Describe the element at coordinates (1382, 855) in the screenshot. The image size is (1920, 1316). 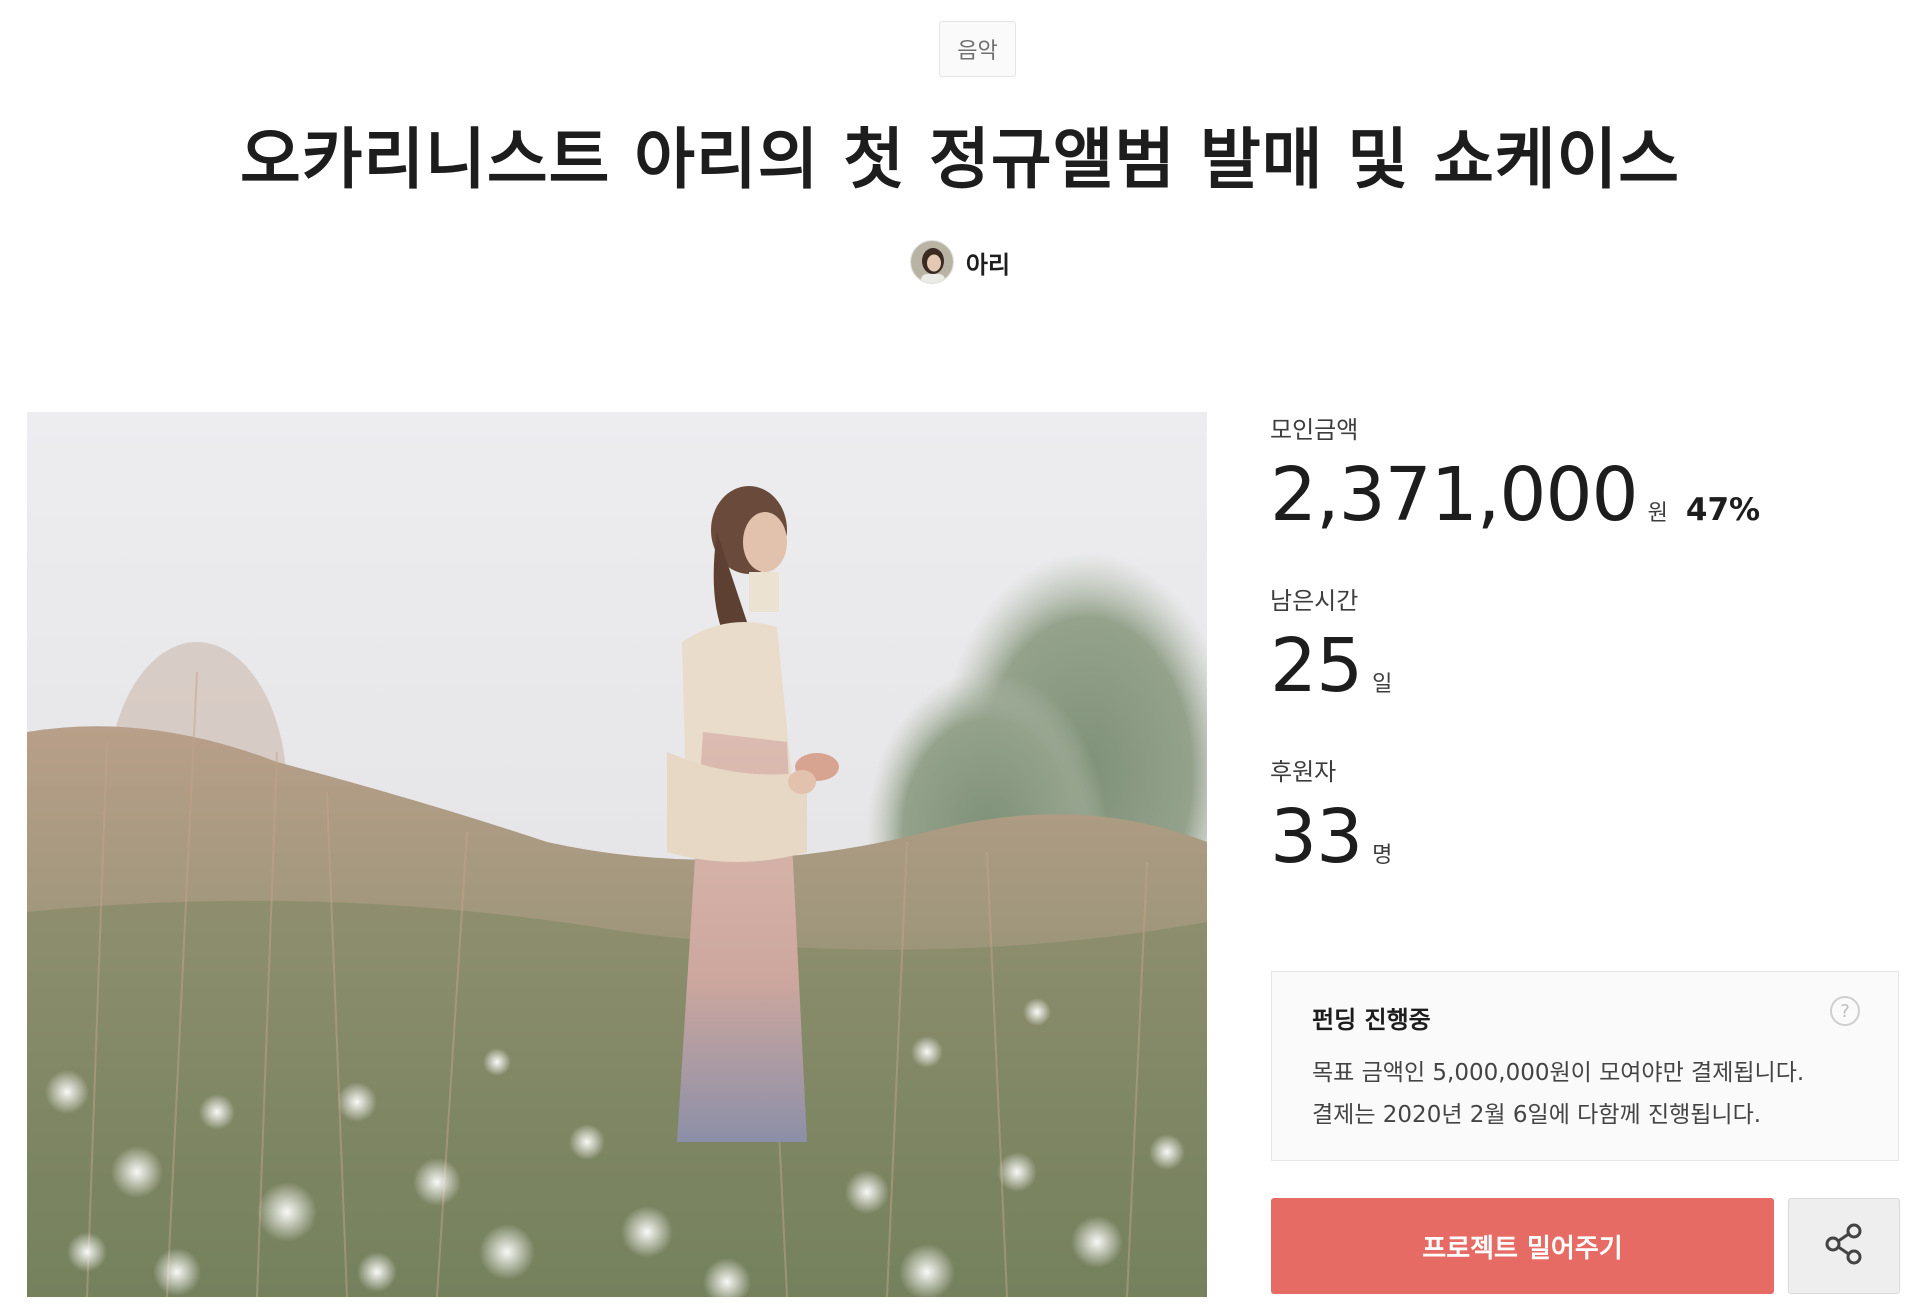
I see `backers-unit: 명` at that location.